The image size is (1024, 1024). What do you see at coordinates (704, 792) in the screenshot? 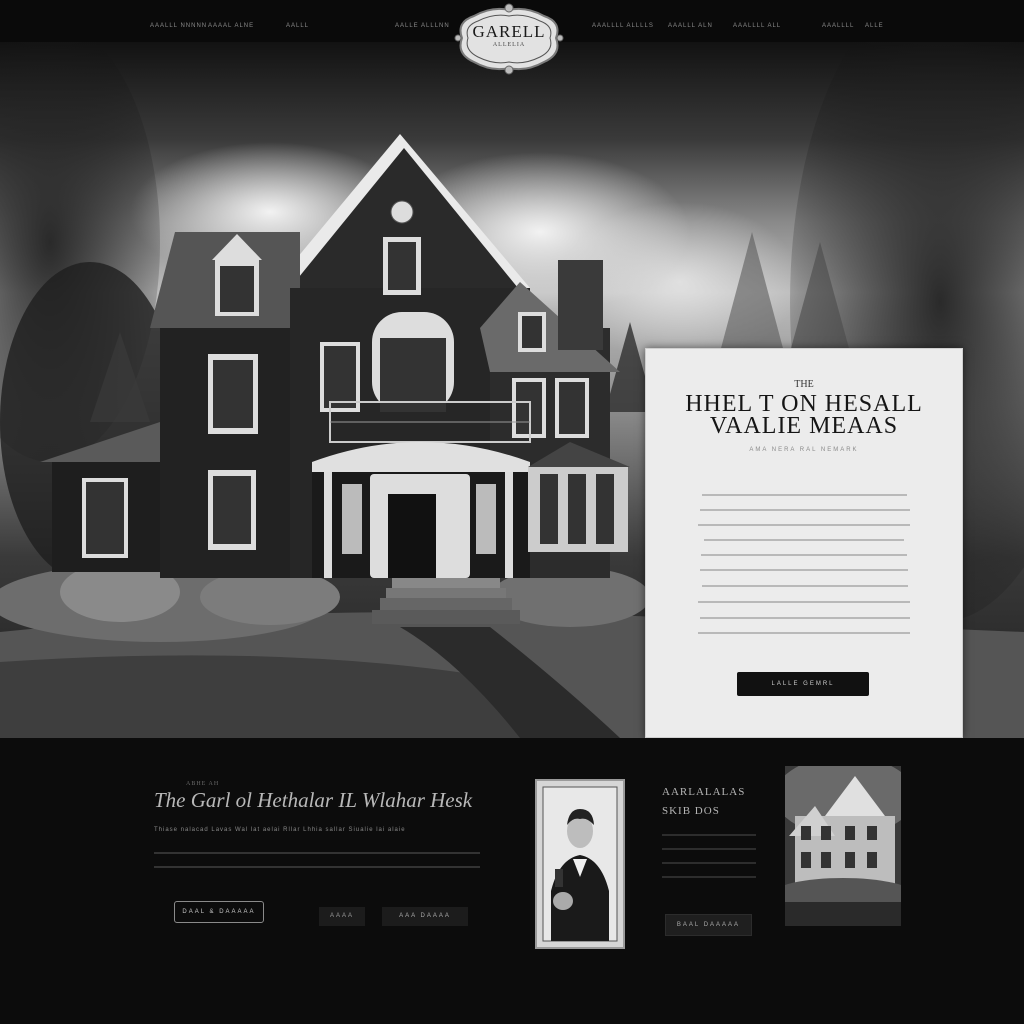
I see `aside-title: AARLALALAS` at bounding box center [704, 792].